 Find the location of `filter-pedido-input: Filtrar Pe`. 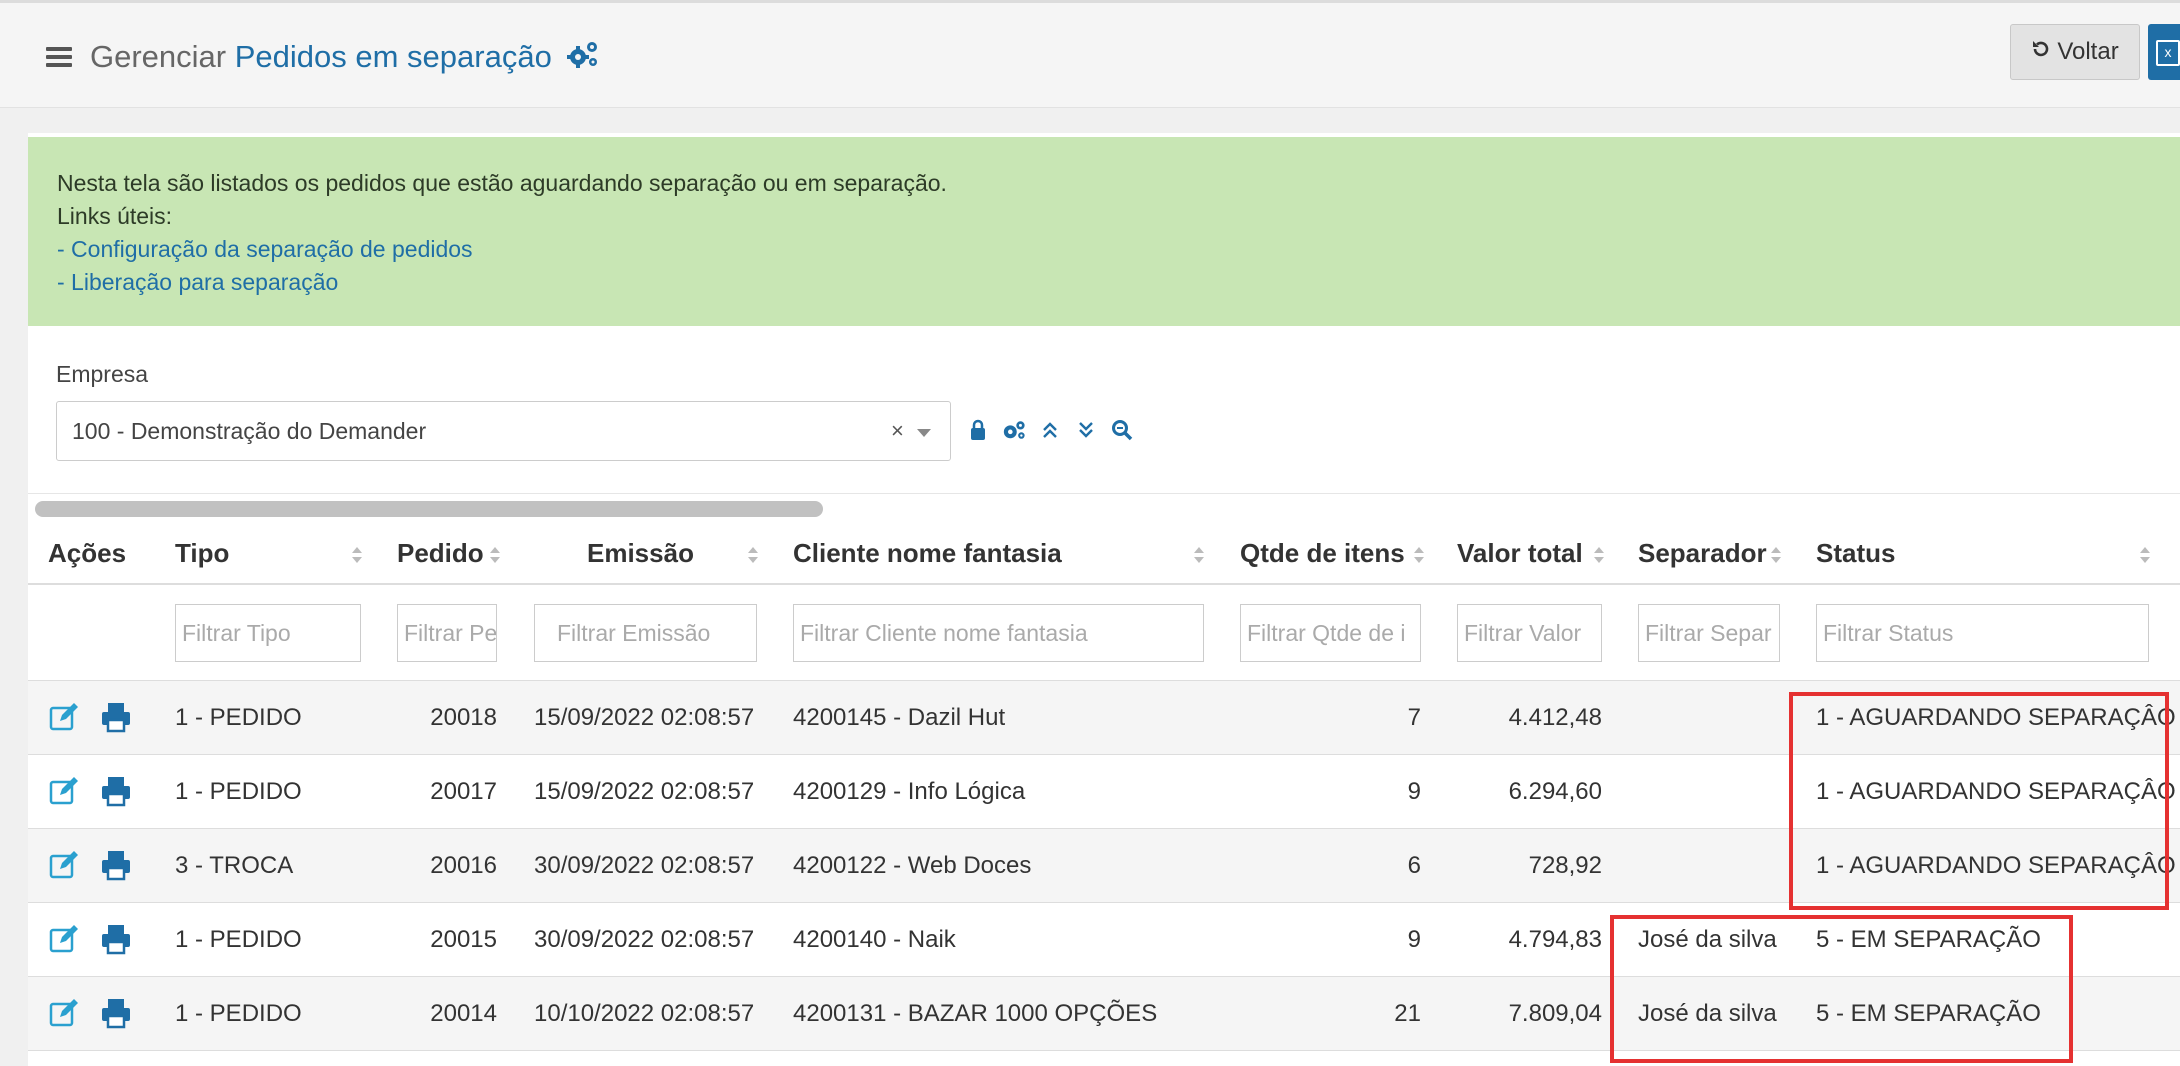

filter-pedido-input: Filtrar Pe is located at coordinates (447, 633).